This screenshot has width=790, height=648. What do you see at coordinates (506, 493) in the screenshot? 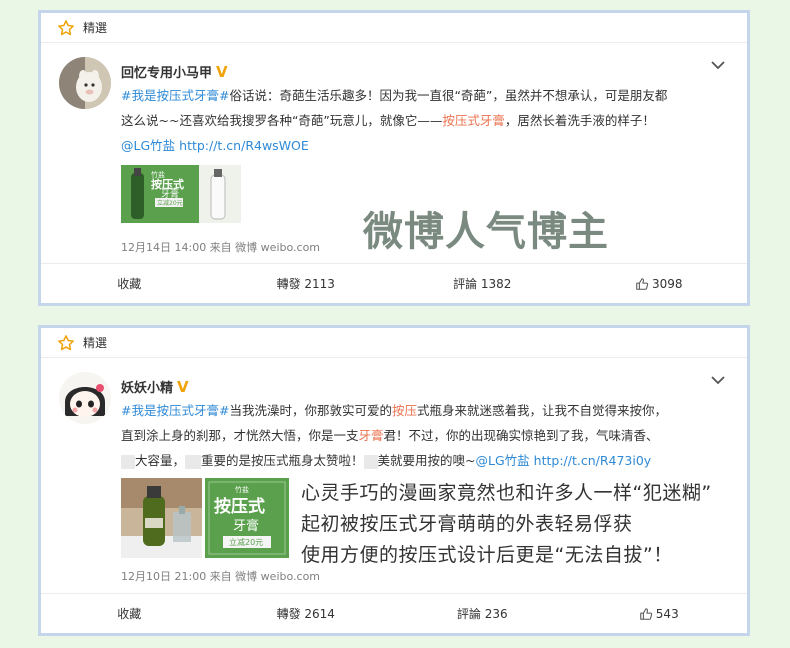
I see `caption-line: 心灵手巧的漫画家竟然也和许多人一样“犯迷糊”` at bounding box center [506, 493].